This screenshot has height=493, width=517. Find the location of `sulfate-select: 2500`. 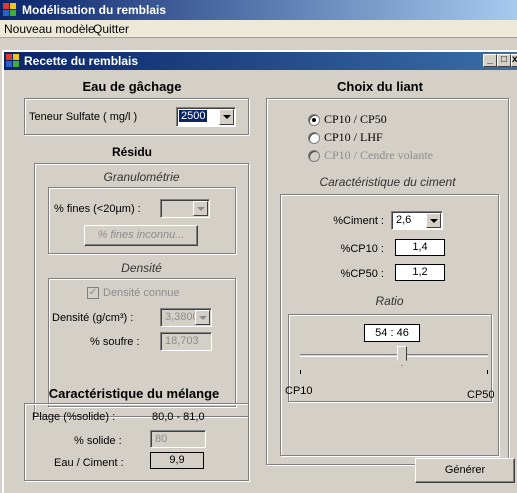

sulfate-select: 2500 is located at coordinates (206, 117).